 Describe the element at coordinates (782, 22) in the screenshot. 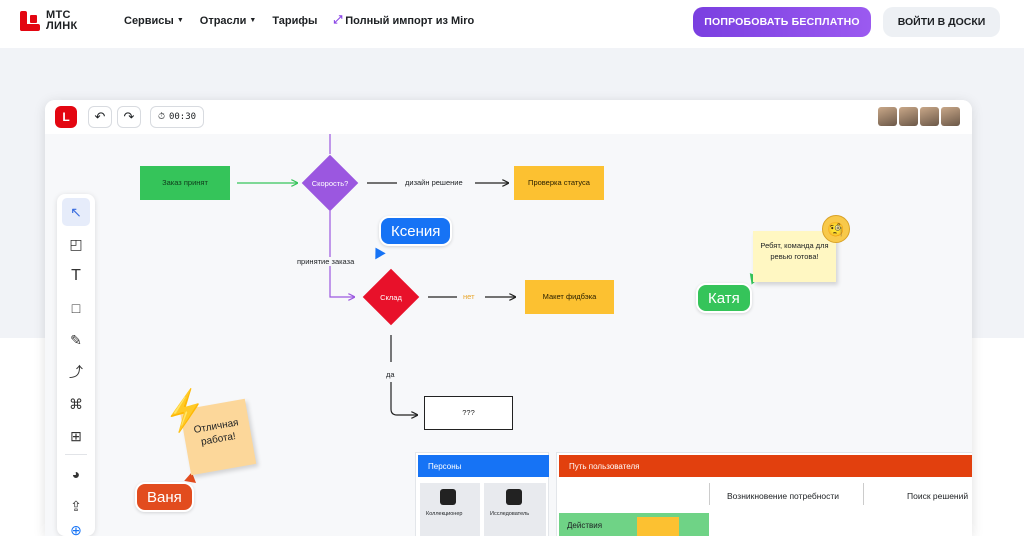

I see `try-free-button: ПОПРОБОВАТЬ БЕСПЛАТНО` at that location.